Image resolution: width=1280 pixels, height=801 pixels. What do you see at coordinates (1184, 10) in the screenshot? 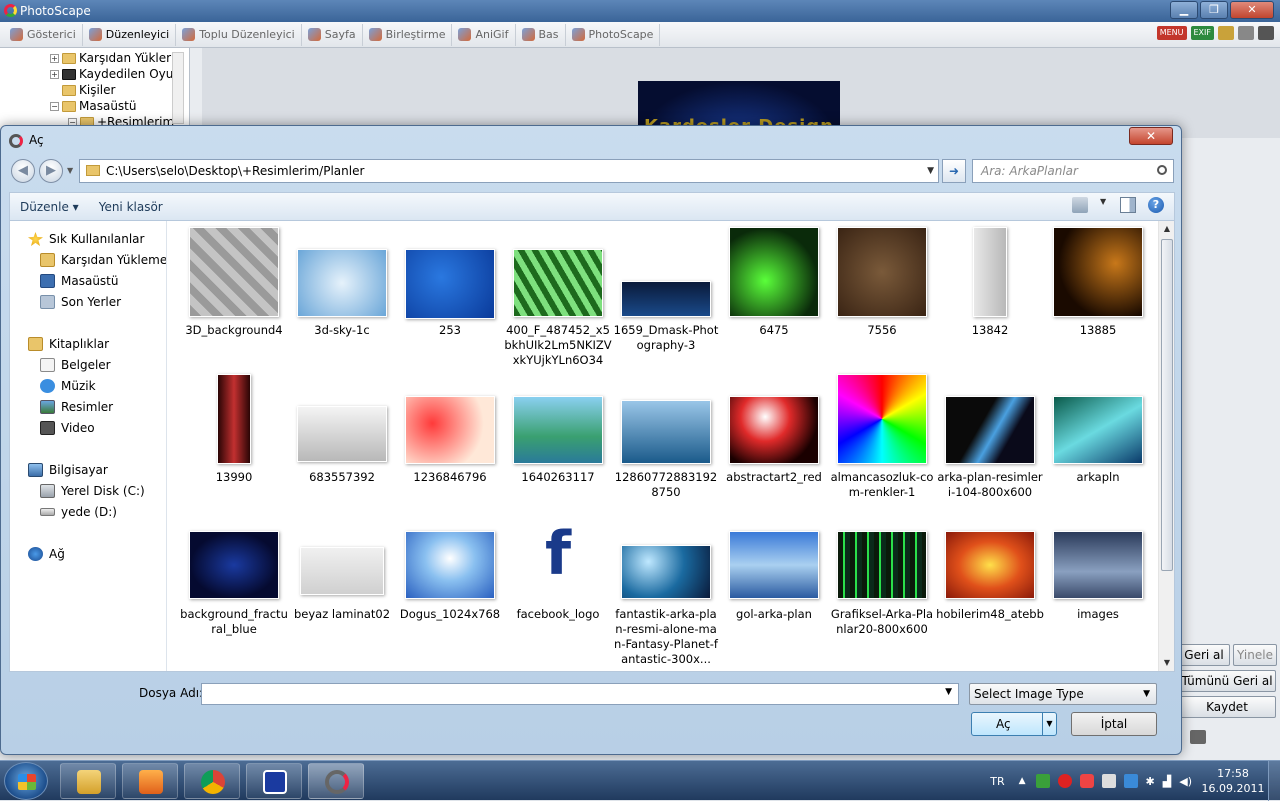
I see `minimize-button: ▁` at bounding box center [1184, 10].